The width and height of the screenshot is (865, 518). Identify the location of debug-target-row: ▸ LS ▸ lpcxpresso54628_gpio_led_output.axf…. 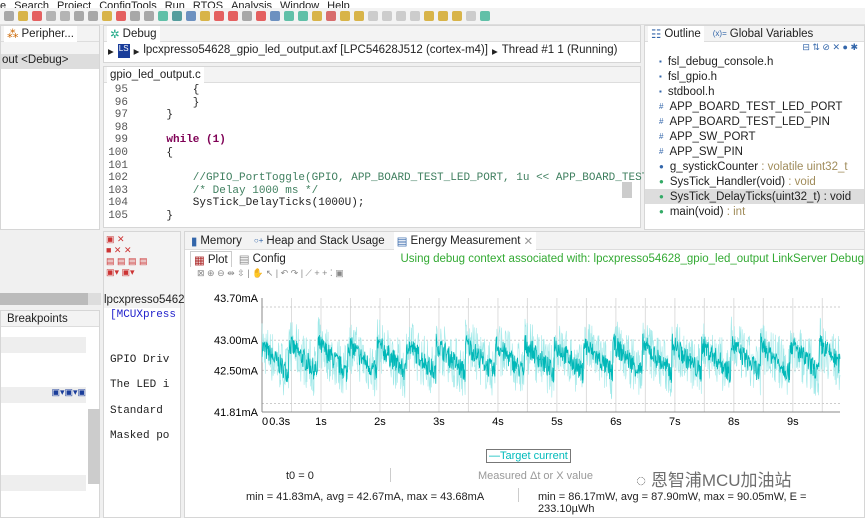
(372, 51).